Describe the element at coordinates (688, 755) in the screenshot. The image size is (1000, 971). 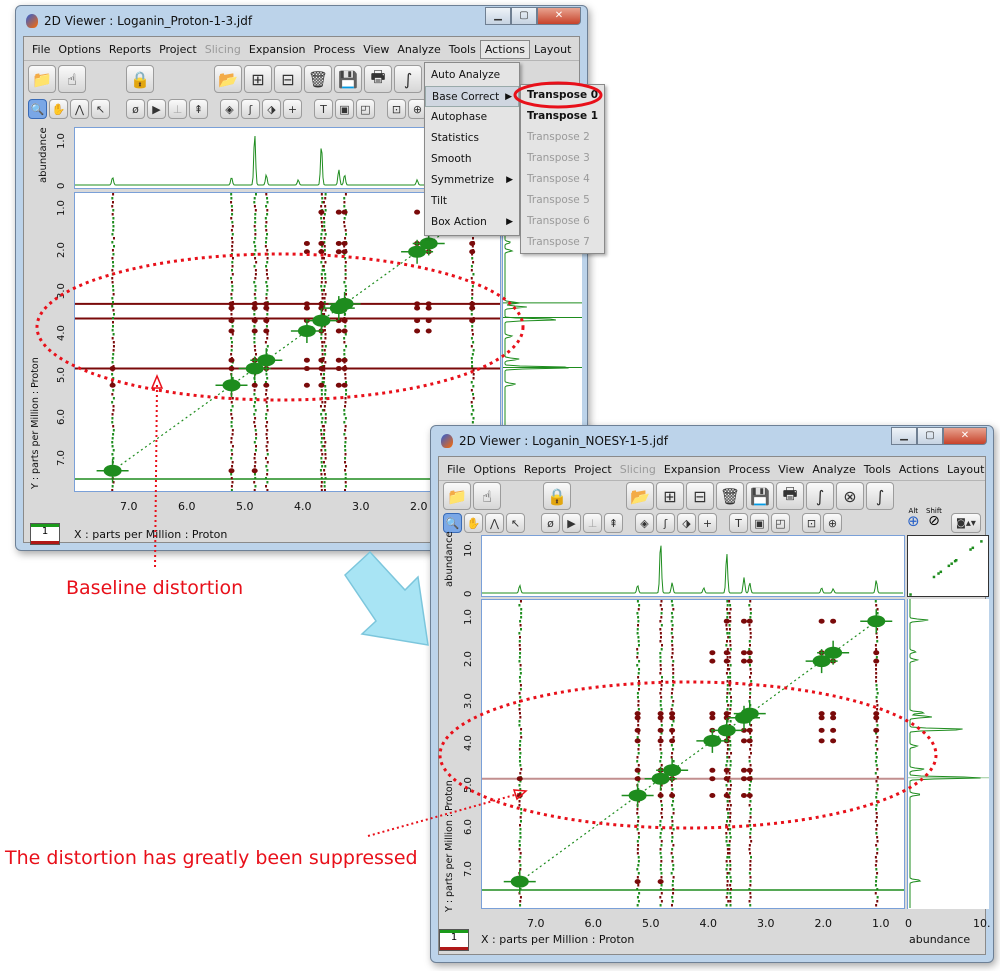
I see `distortion-ellipse-after` at that location.